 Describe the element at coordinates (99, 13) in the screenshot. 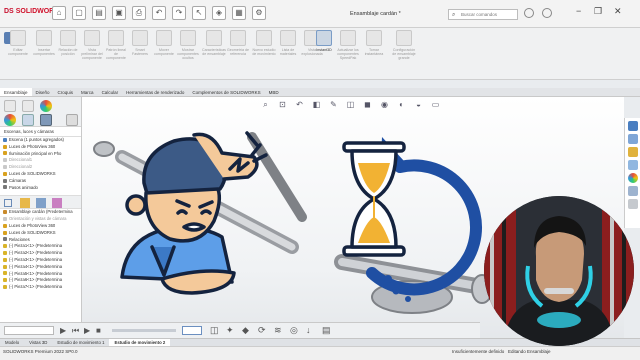

I see `open-icon: ▤` at that location.